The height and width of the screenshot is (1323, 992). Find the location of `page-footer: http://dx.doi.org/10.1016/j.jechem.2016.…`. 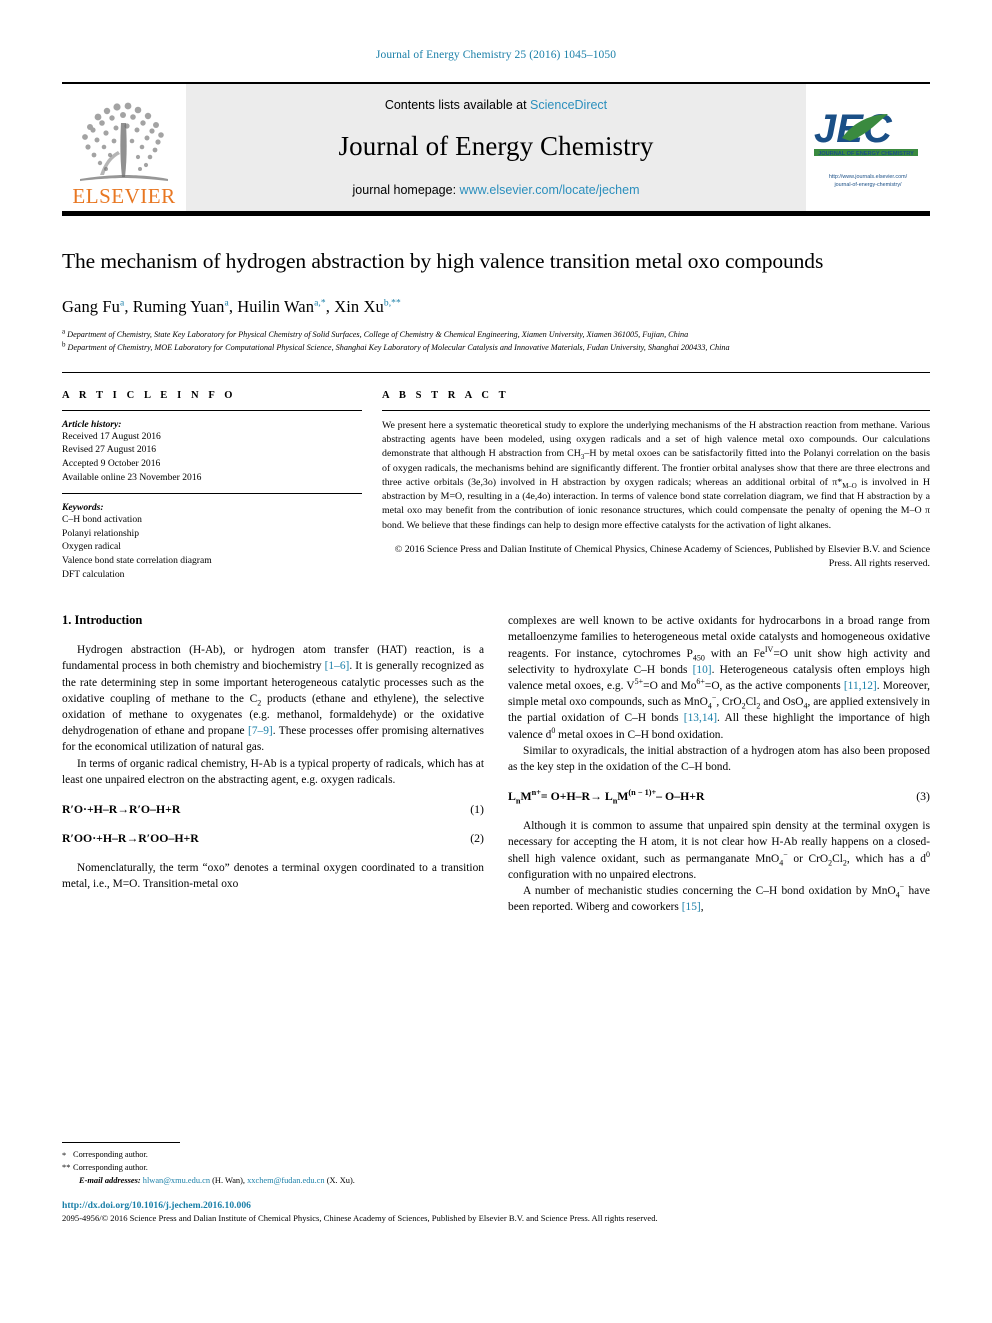

page-footer: http://dx.doi.org/10.1016/j.jechem.2016.… is located at coordinates (496, 1211).